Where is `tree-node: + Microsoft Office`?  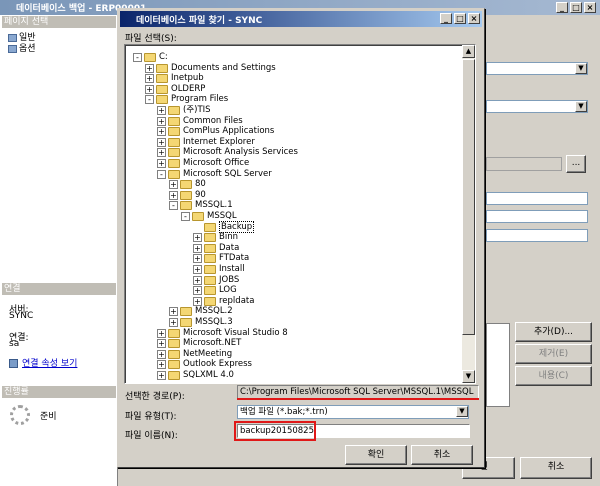 tree-node: + Microsoft Office is located at coordinates (203, 163).